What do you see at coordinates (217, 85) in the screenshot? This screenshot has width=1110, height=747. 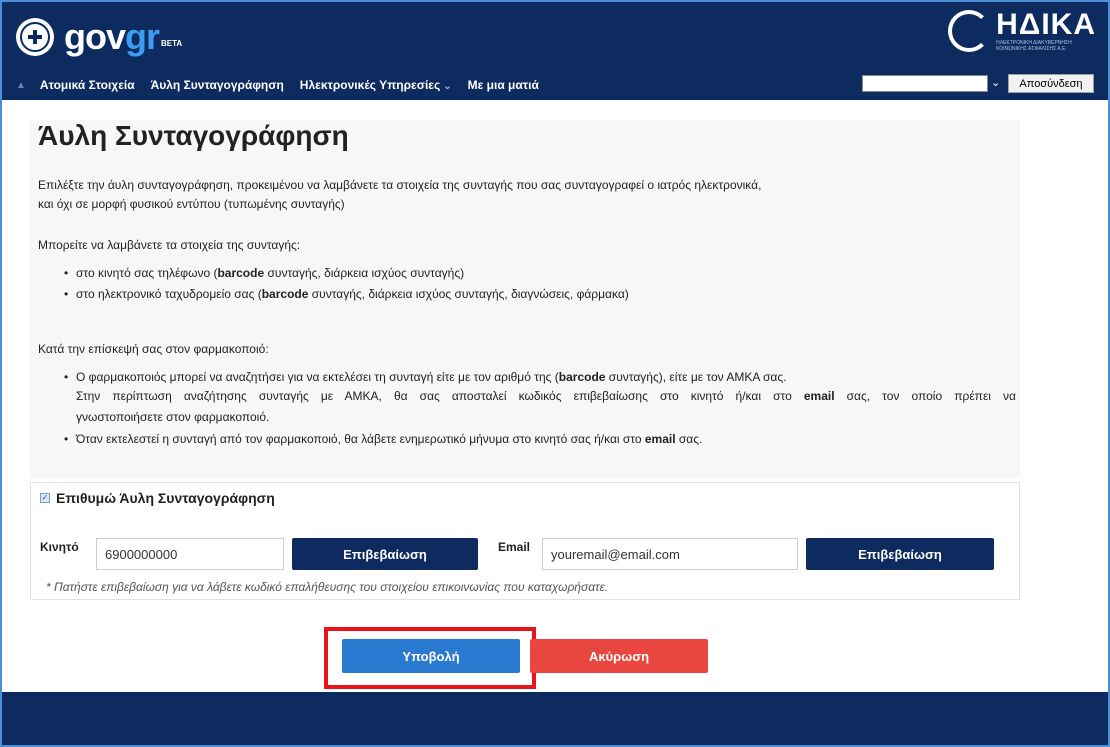 I see `nav-item-paperless-prescription: Άυλη Συνταγογράφηση` at bounding box center [217, 85].